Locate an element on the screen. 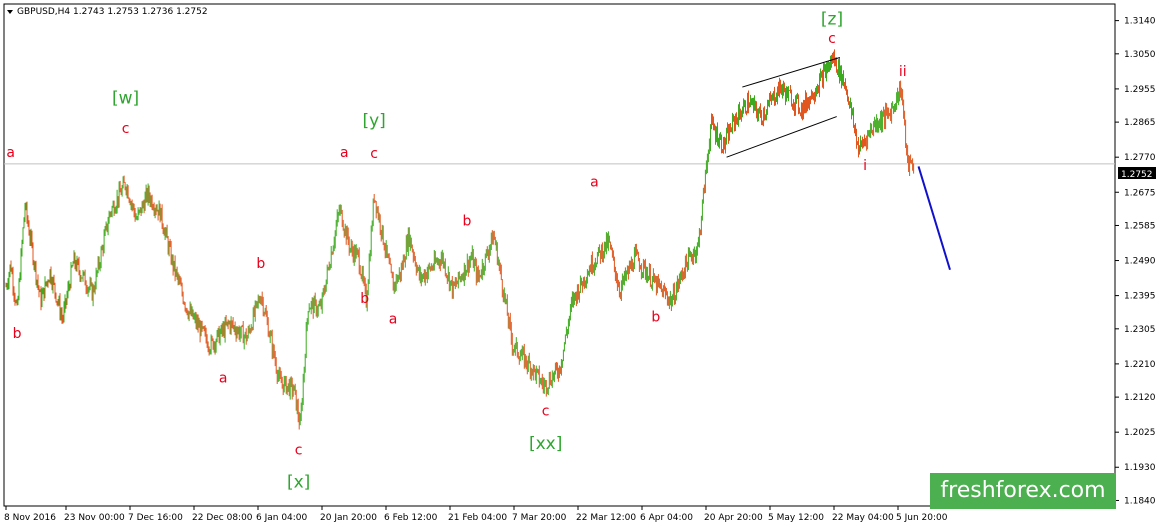  price-tick-label: 1.2675 is located at coordinates (1140, 193).